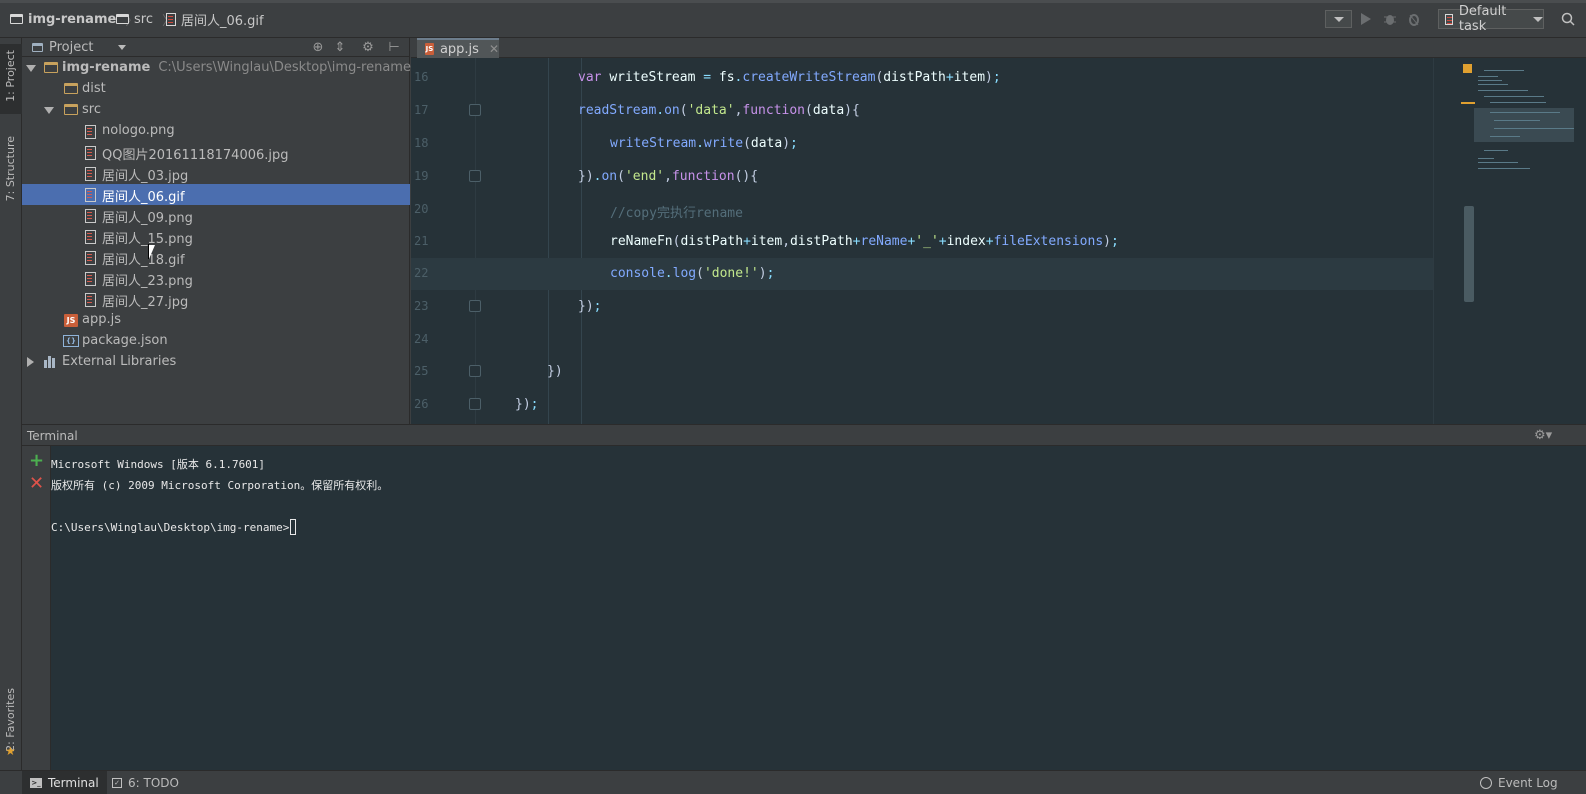  I want to click on code-line: 20 //copy完执行rename, so click(998, 210).